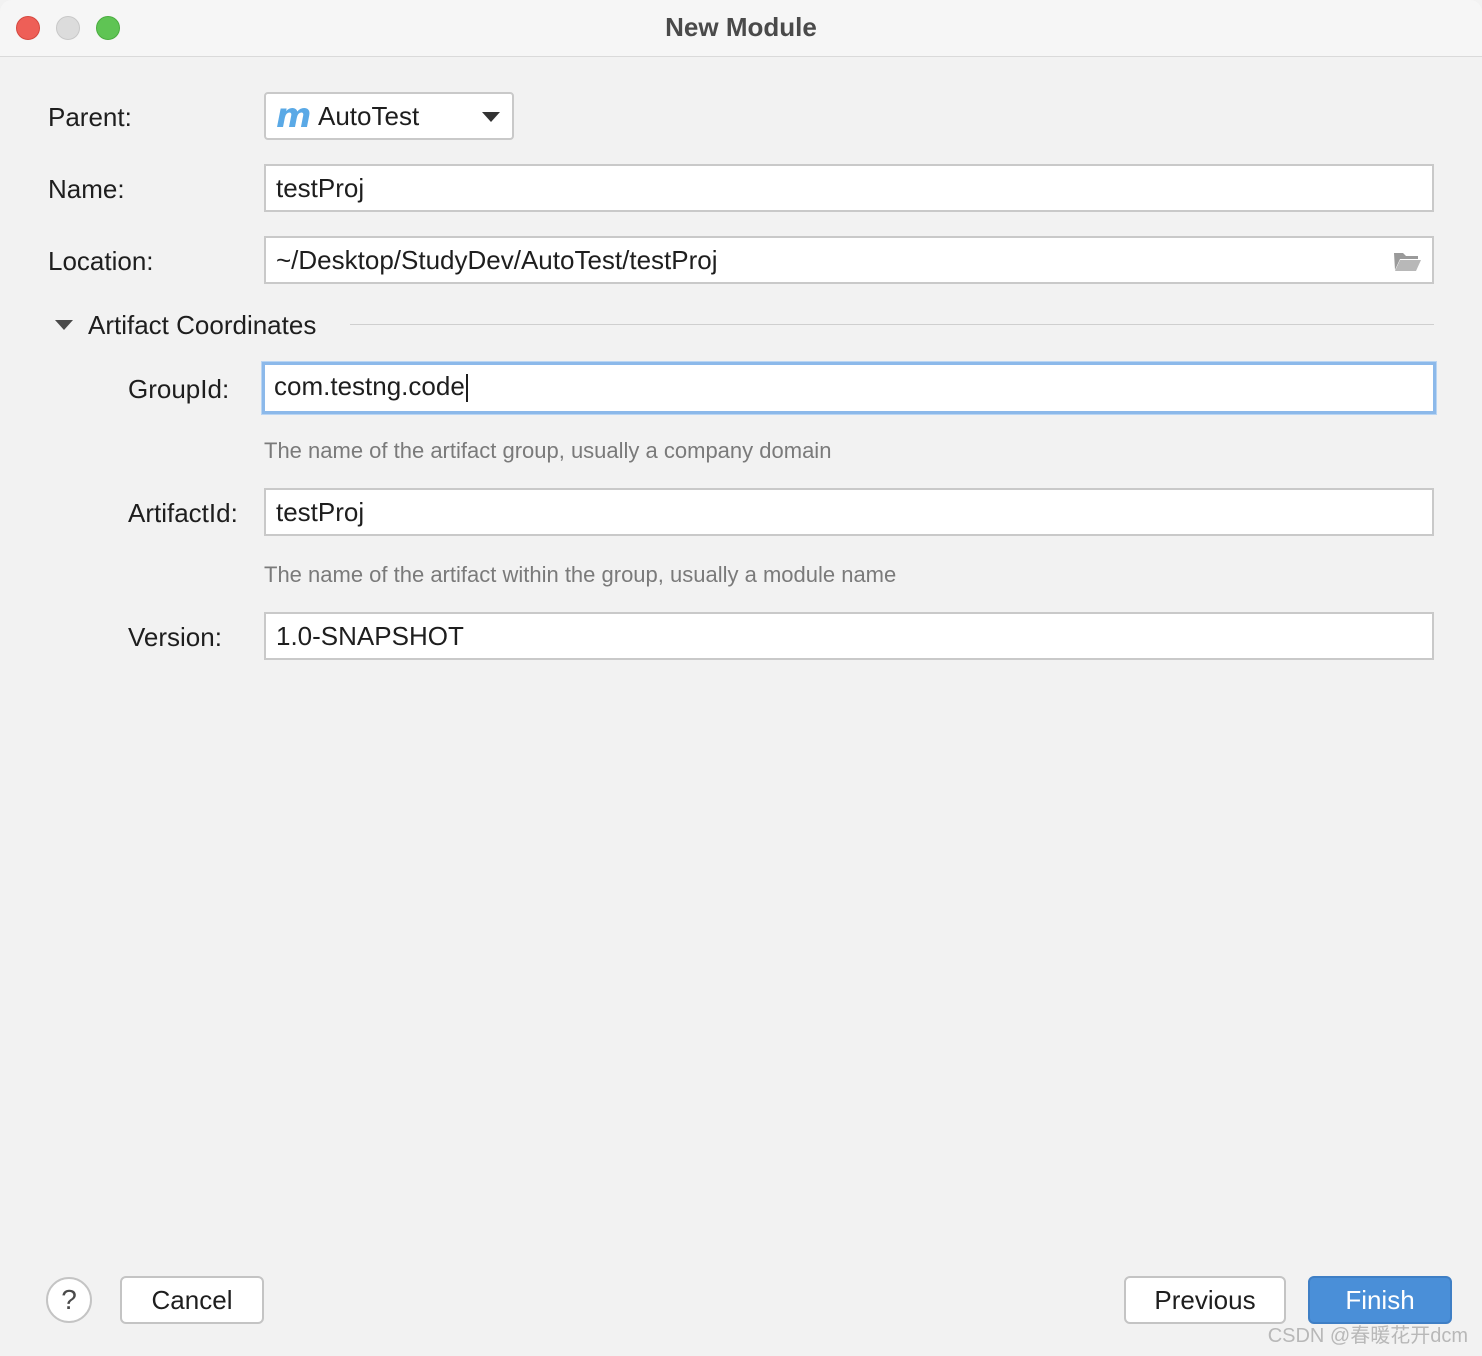  Describe the element at coordinates (849, 188) in the screenshot. I see `name-input: testProj` at that location.